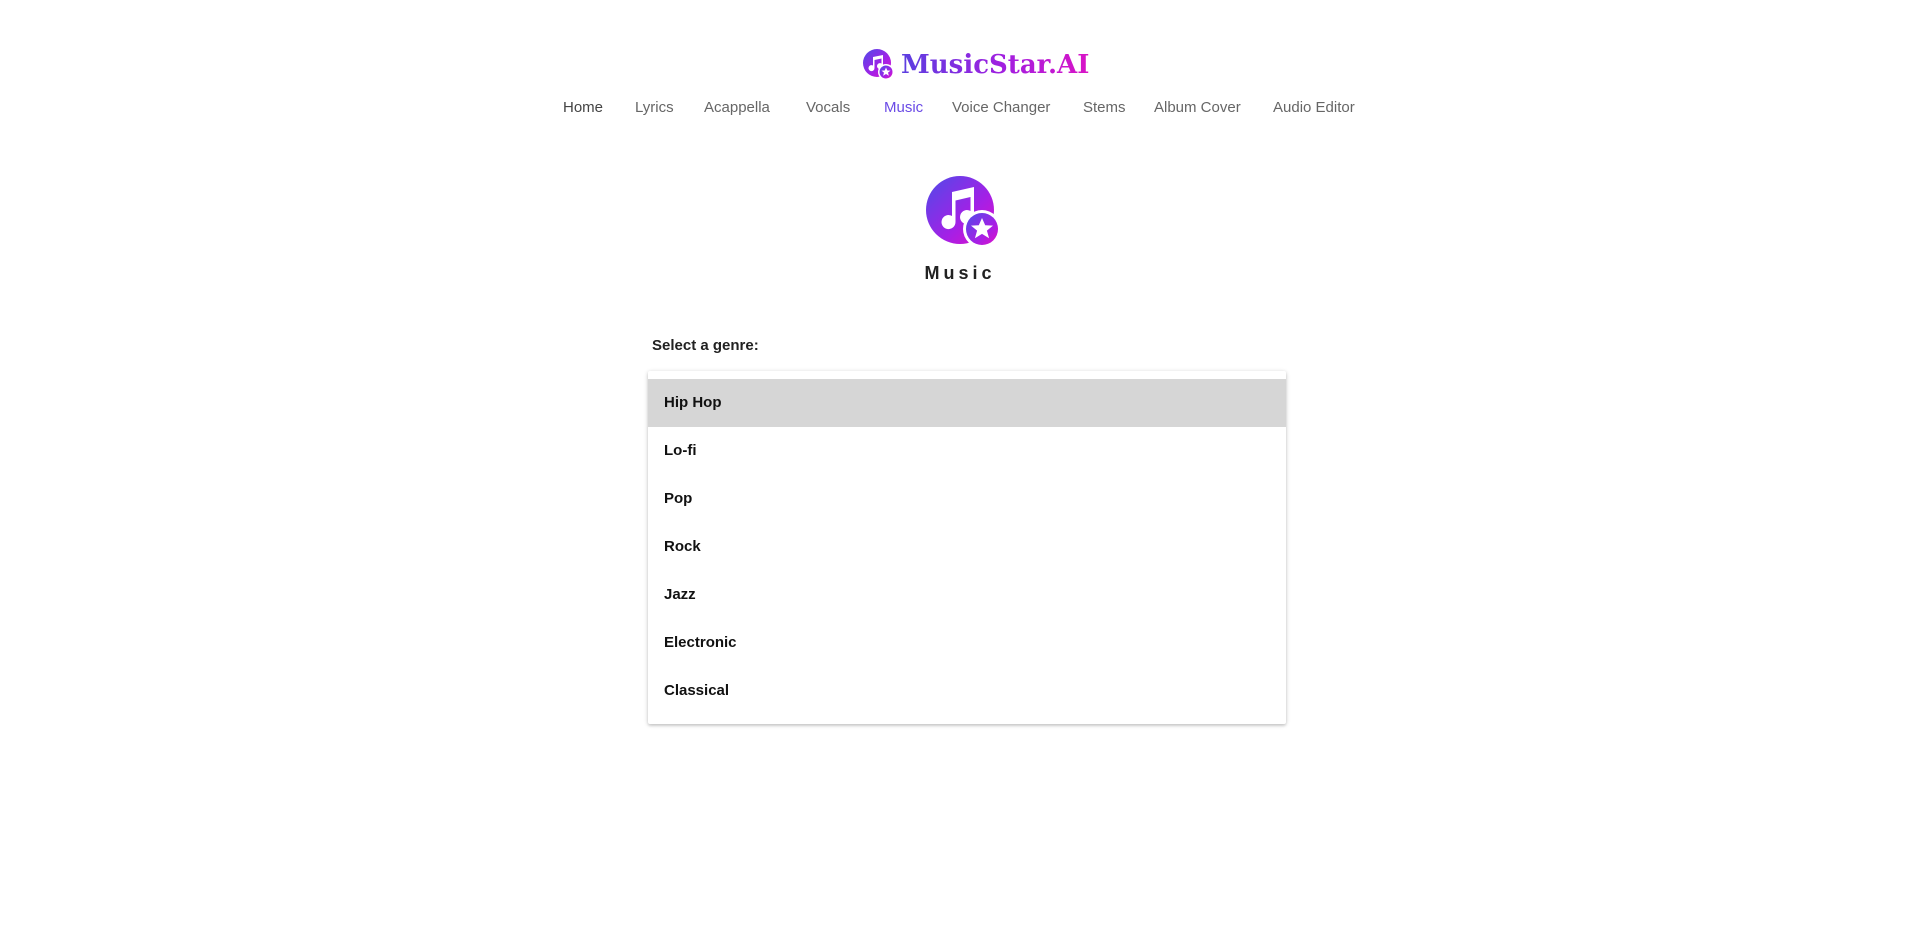  Describe the element at coordinates (967, 499) in the screenshot. I see `genre-option-pop: Pop` at that location.